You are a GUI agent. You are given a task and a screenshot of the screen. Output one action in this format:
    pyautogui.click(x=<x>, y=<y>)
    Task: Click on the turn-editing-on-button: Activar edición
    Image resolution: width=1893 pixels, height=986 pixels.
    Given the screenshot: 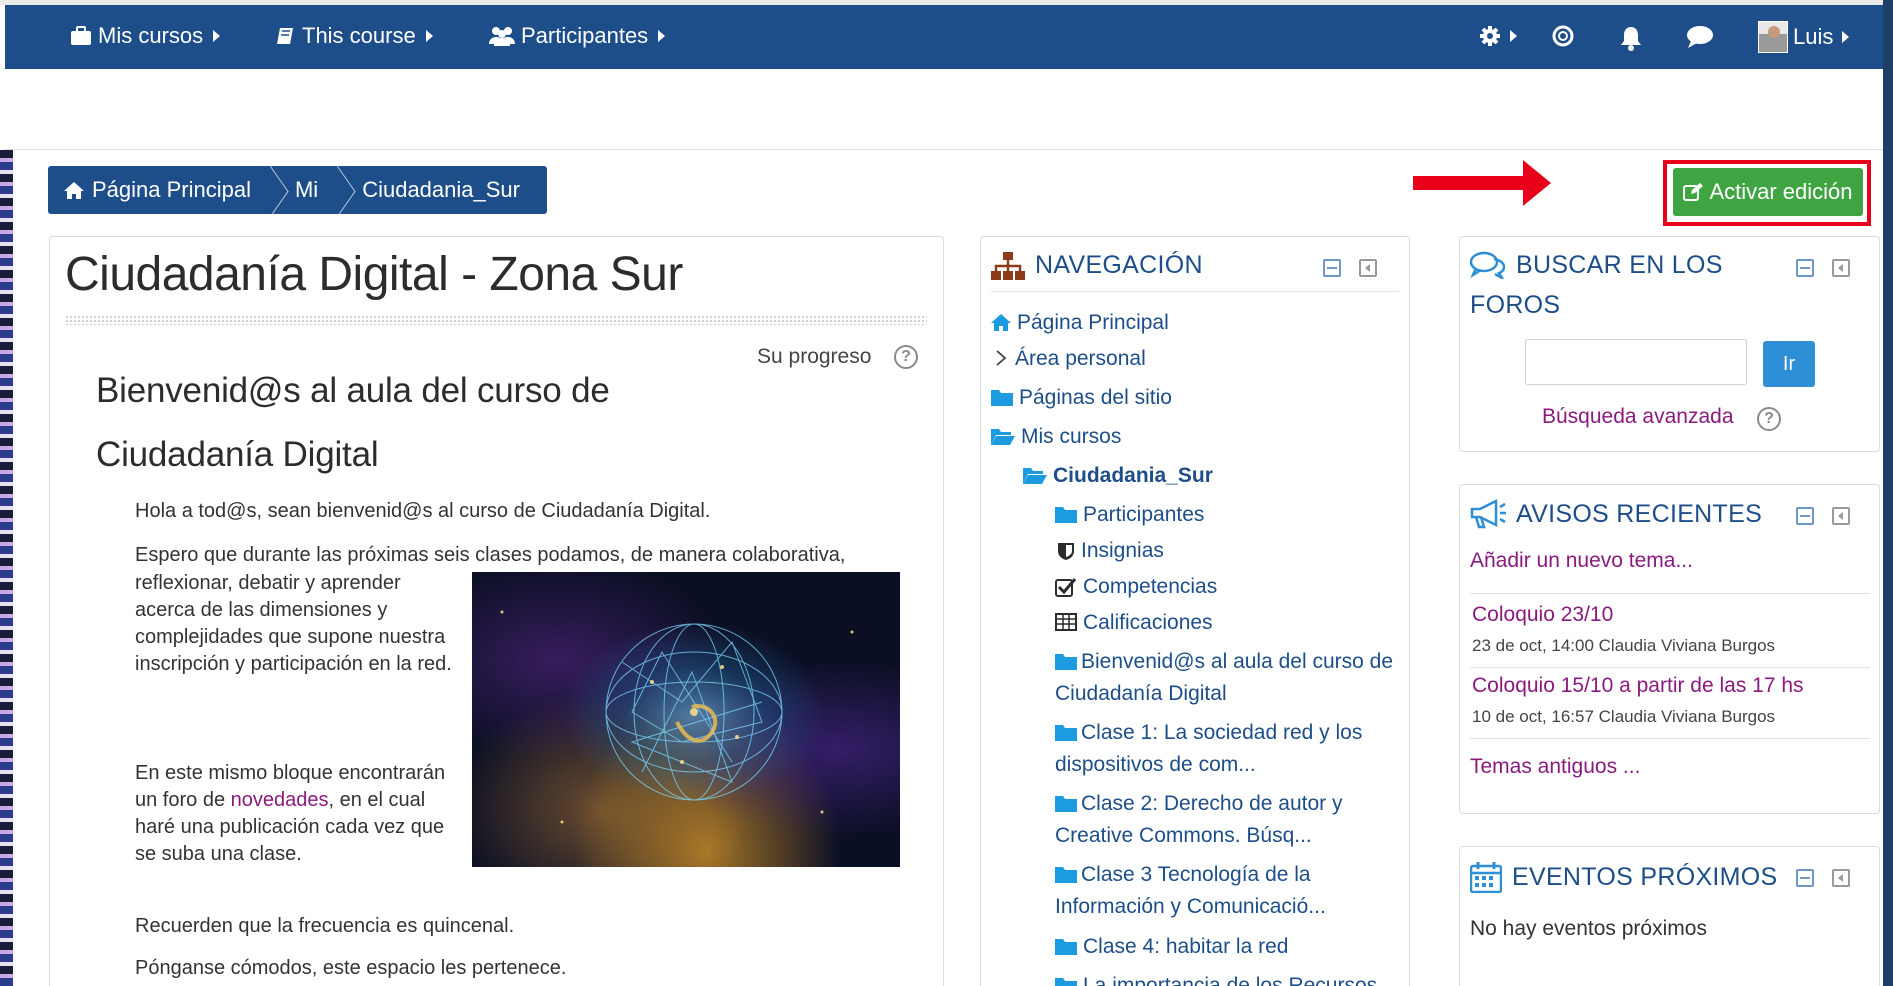 What is the action you would take?
    pyautogui.click(x=1768, y=192)
    